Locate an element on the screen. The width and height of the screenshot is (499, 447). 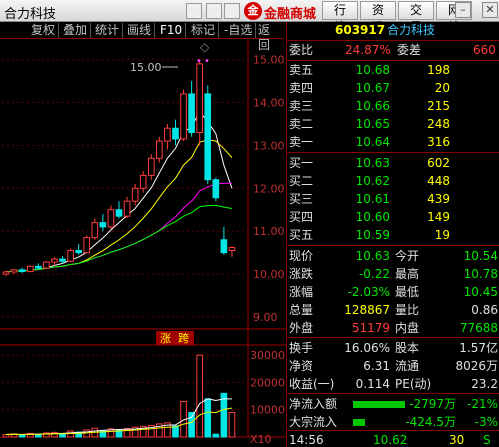
overlay-button: 叠加 is located at coordinates (76, 30).